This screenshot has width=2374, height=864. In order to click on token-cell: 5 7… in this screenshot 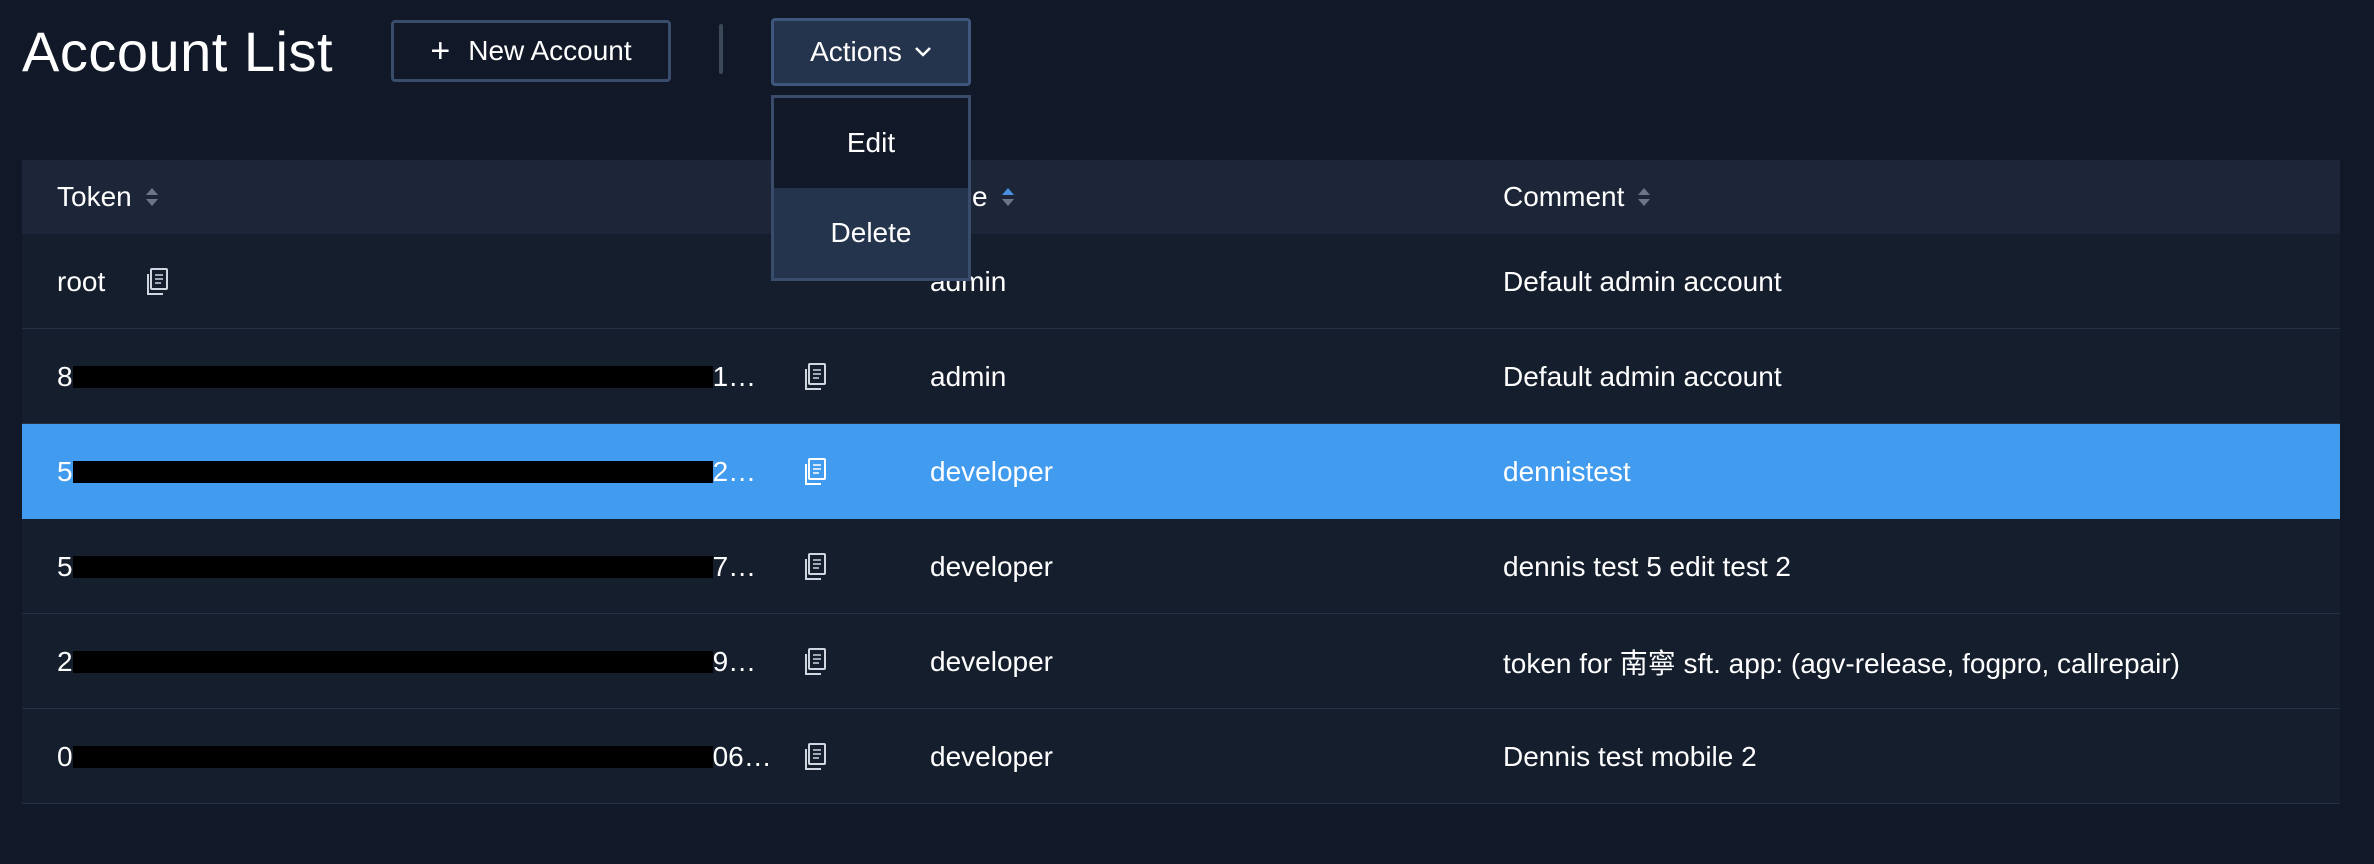, I will do `click(407, 566)`.